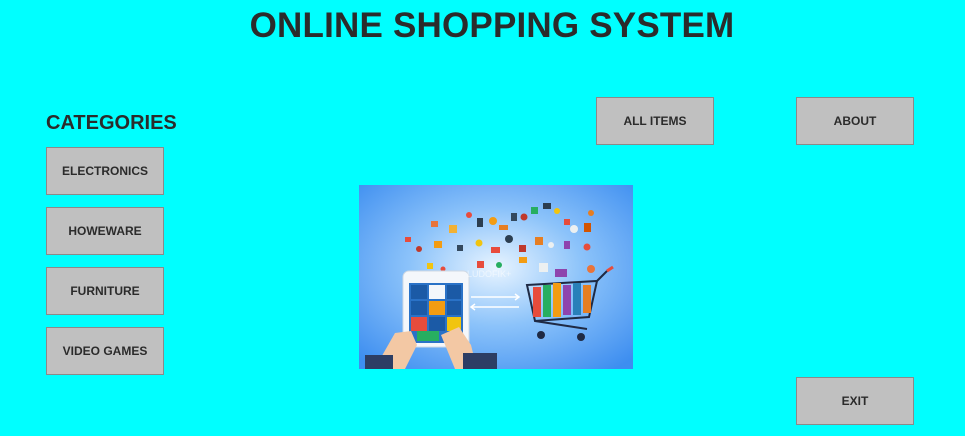 This screenshot has height=436, width=965. What do you see at coordinates (855, 121) in the screenshot?
I see `about-button: ABOUT` at bounding box center [855, 121].